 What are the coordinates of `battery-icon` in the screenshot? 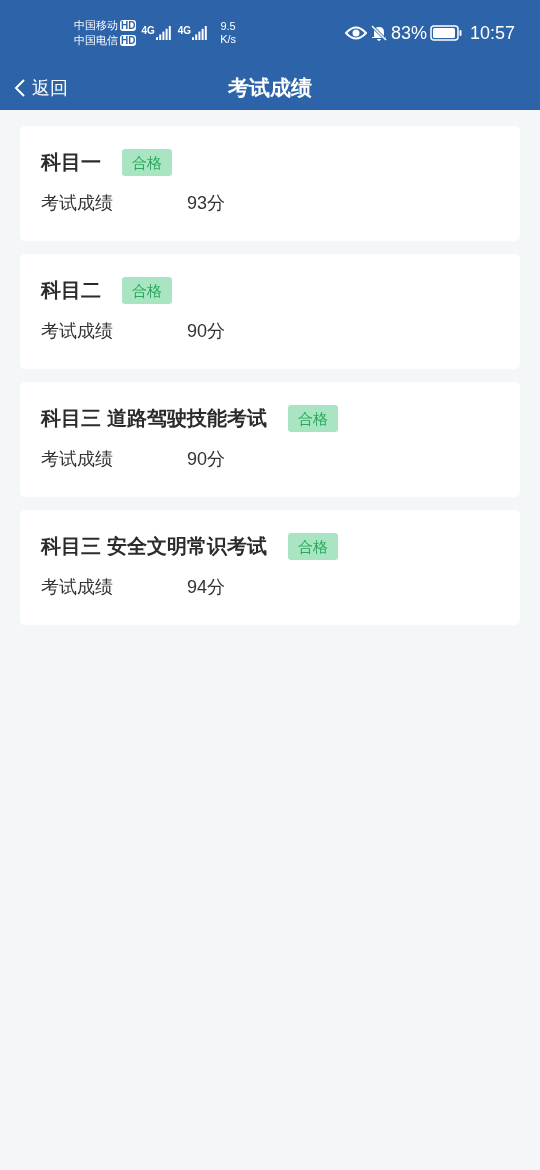 It's located at (445, 33).